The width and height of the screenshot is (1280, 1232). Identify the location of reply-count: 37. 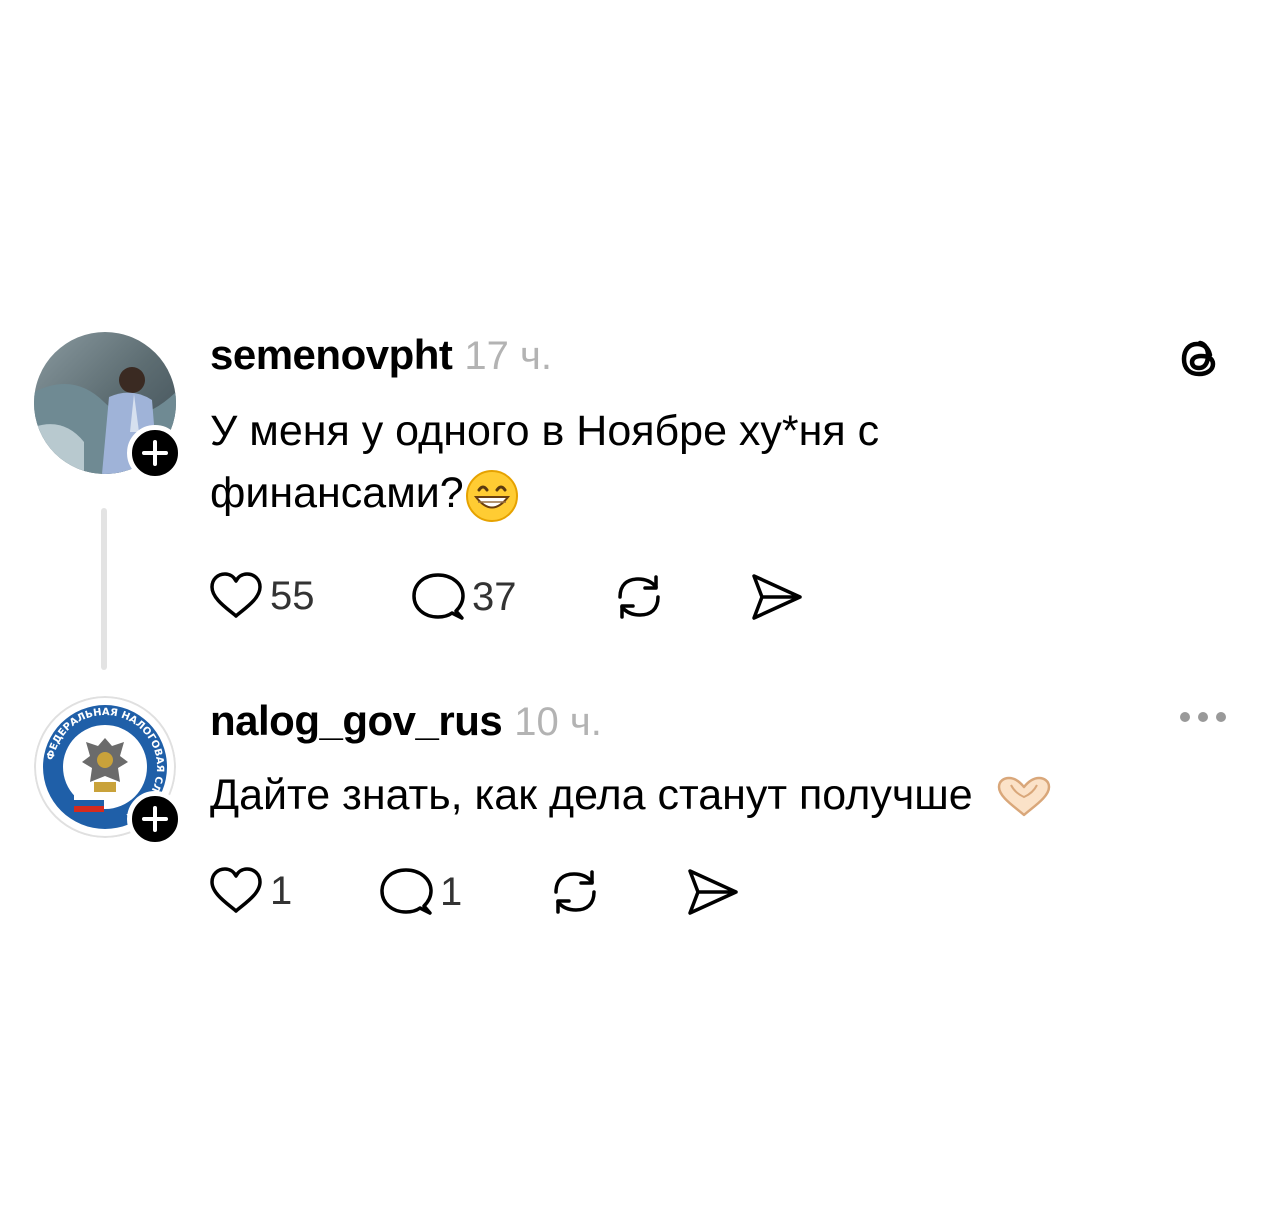
(494, 597).